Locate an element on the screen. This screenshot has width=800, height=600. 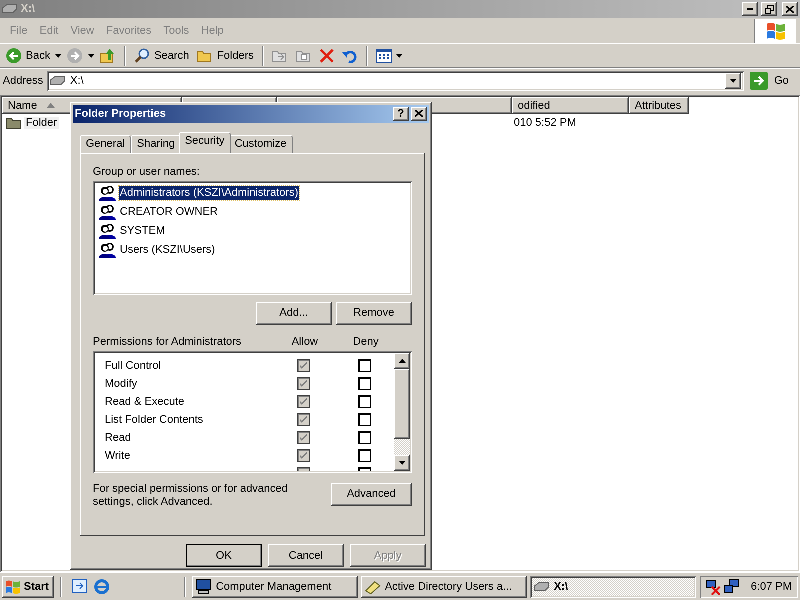
permissions-label: Permissions for Administrators is located at coordinates (168, 342).